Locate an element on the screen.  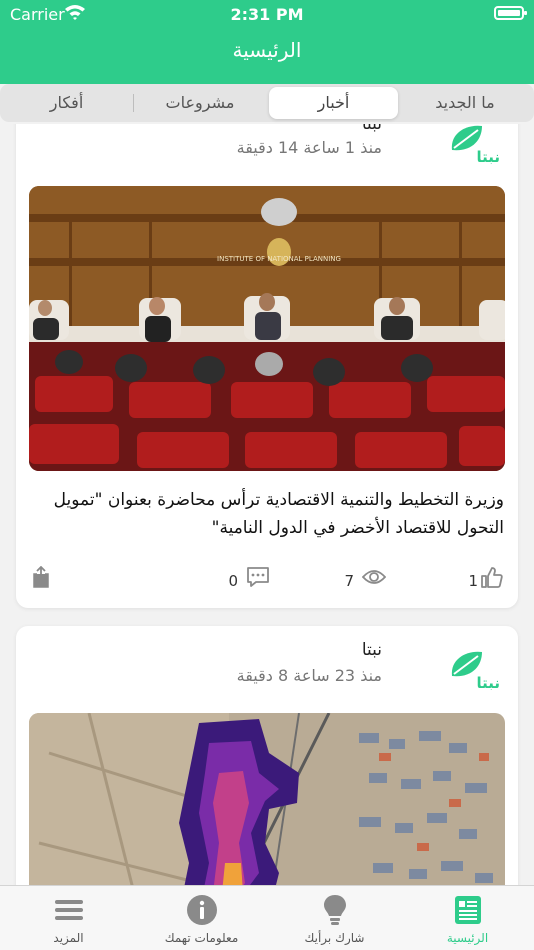
lightbulb-icon is located at coordinates (334, 910).